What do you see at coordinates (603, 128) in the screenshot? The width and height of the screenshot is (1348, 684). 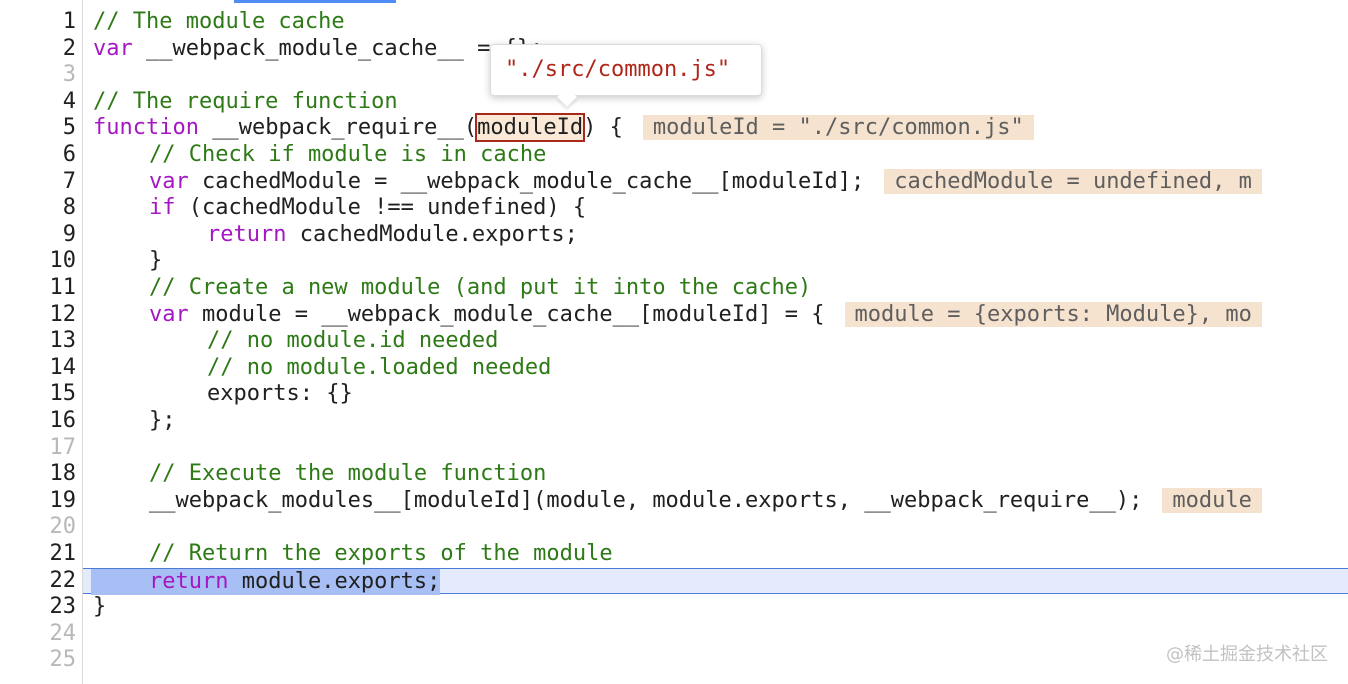 I see `code-text: ) {` at bounding box center [603, 128].